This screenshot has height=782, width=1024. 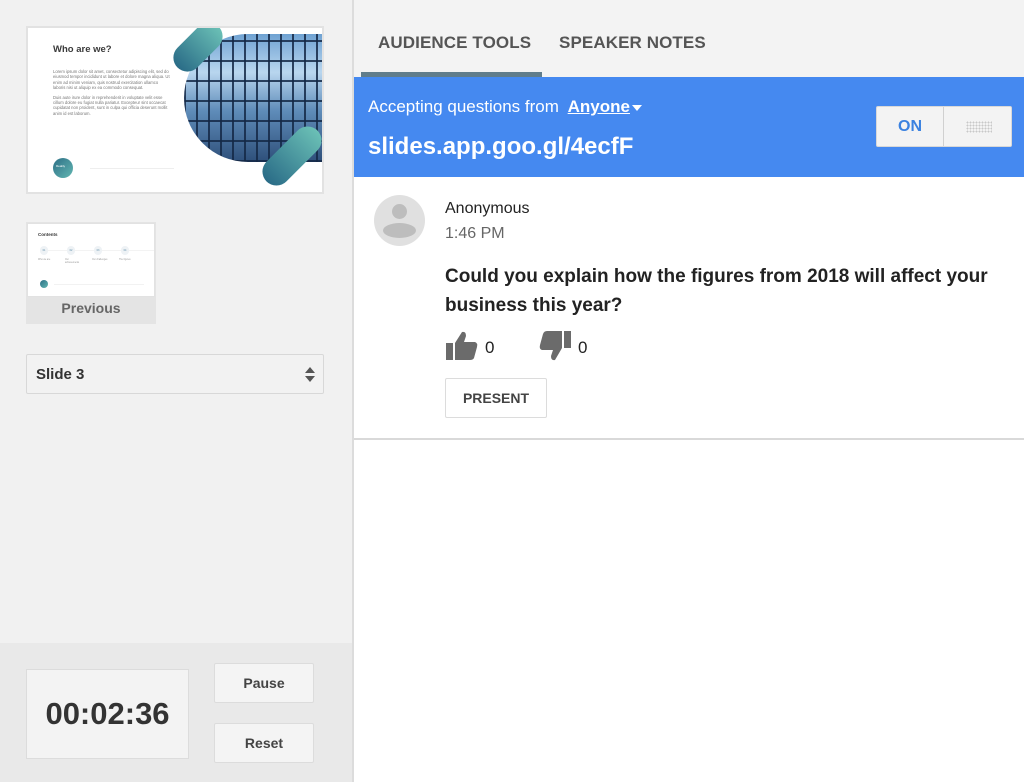 What do you see at coordinates (175, 374) in the screenshot?
I see `slide-select: Slide 3` at bounding box center [175, 374].